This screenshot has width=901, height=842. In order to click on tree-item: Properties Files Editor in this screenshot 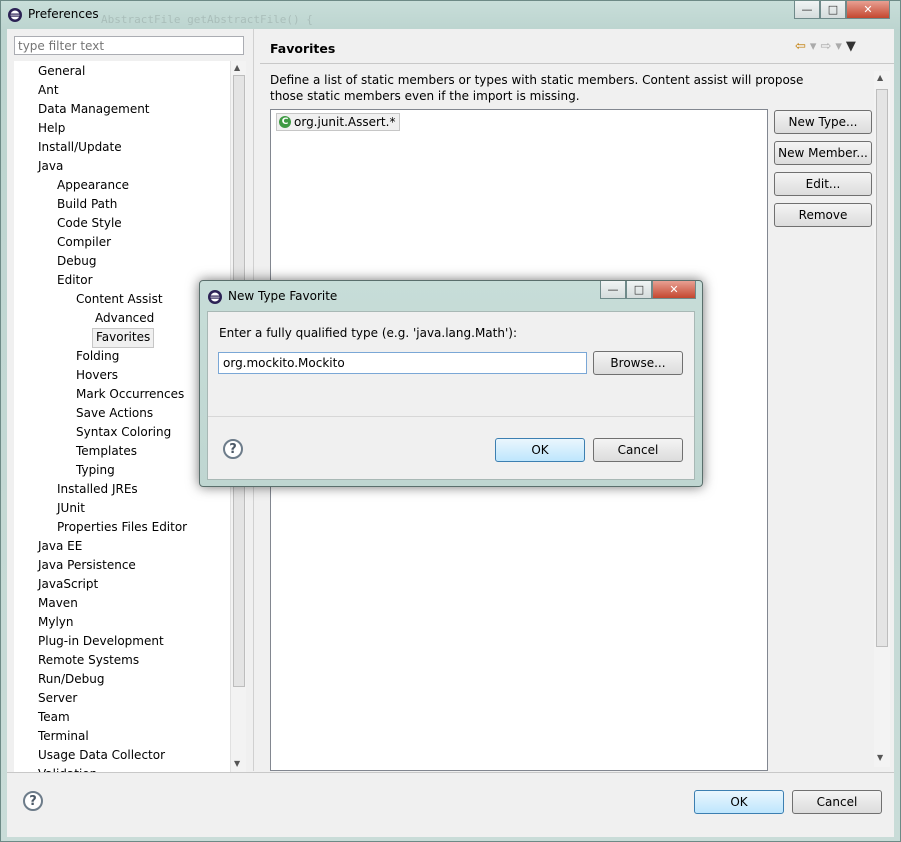, I will do `click(122, 527)`.